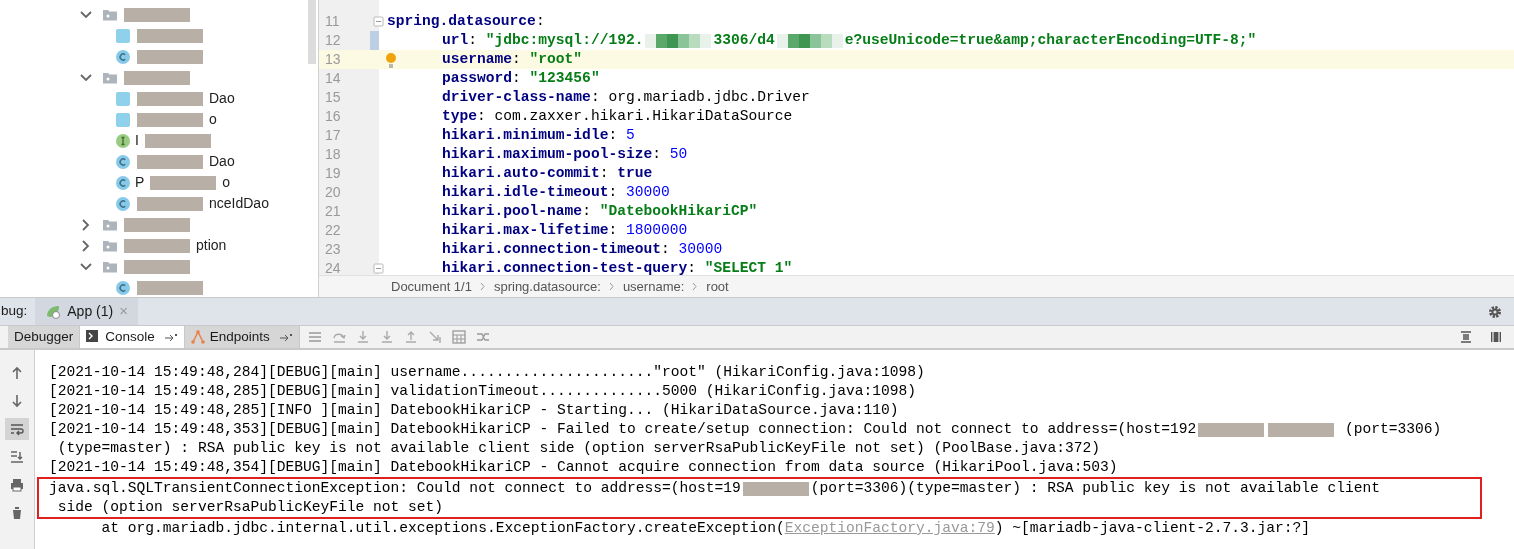 The image size is (1514, 549). Describe the element at coordinates (700, 97) in the screenshot. I see `code-token: : org.mariadb.jdbc.Driver` at that location.